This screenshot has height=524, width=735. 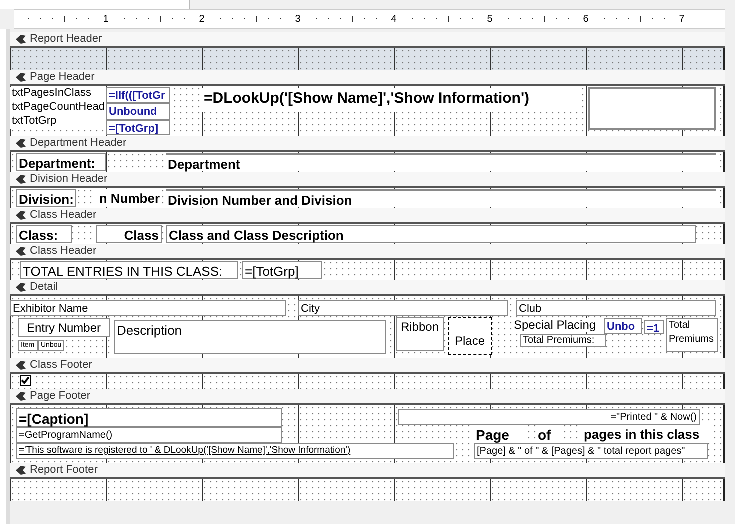 I want to click on section-title: Report Header, so click(x=66, y=39).